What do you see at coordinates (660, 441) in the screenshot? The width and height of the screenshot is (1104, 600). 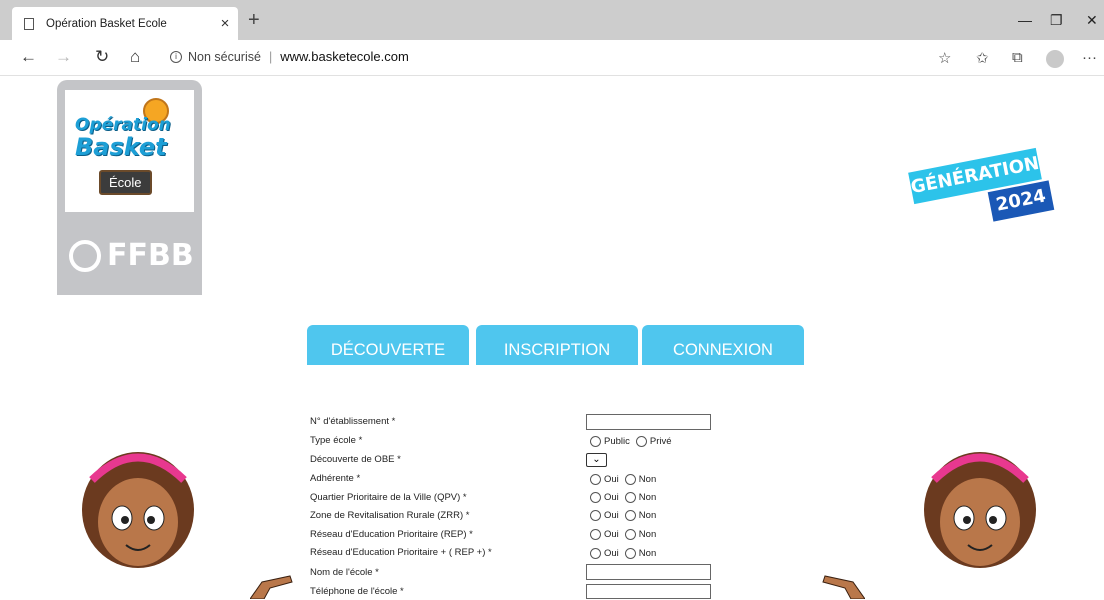 I see `radio-label: Privé` at bounding box center [660, 441].